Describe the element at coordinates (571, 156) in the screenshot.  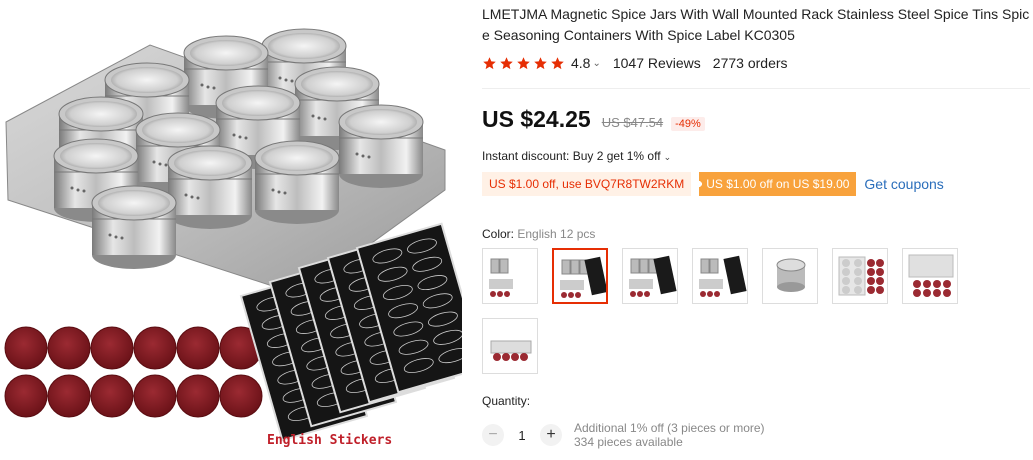
I see `instant-discount-text: Instant discount: Buy 2 get 1% off` at that location.